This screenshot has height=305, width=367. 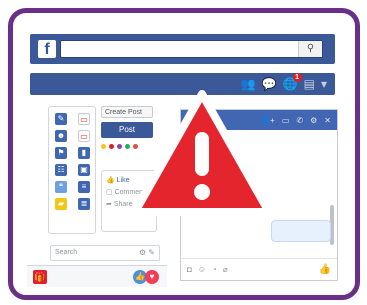 What do you see at coordinates (119, 146) in the screenshot?
I see `purple-dot` at bounding box center [119, 146].